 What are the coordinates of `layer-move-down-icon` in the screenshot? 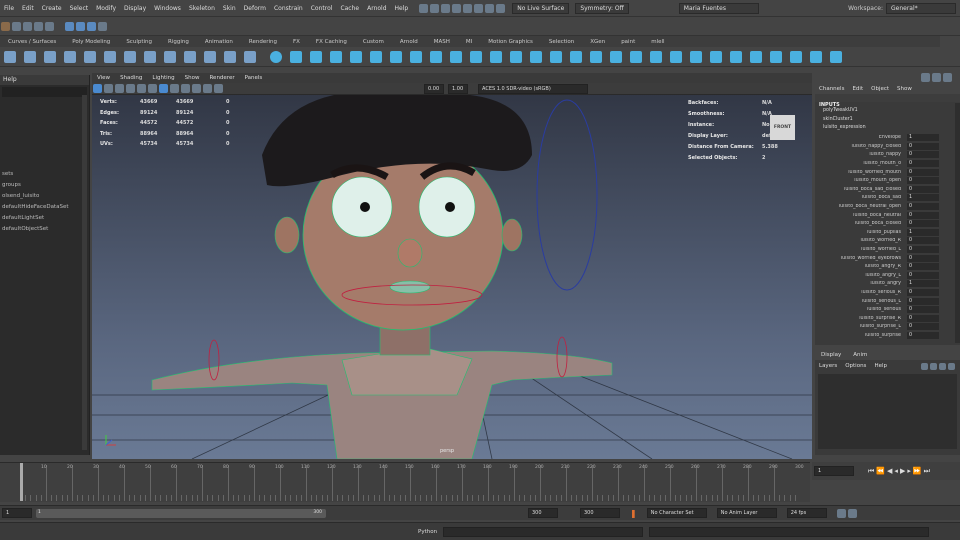 It's located at (933, 366).